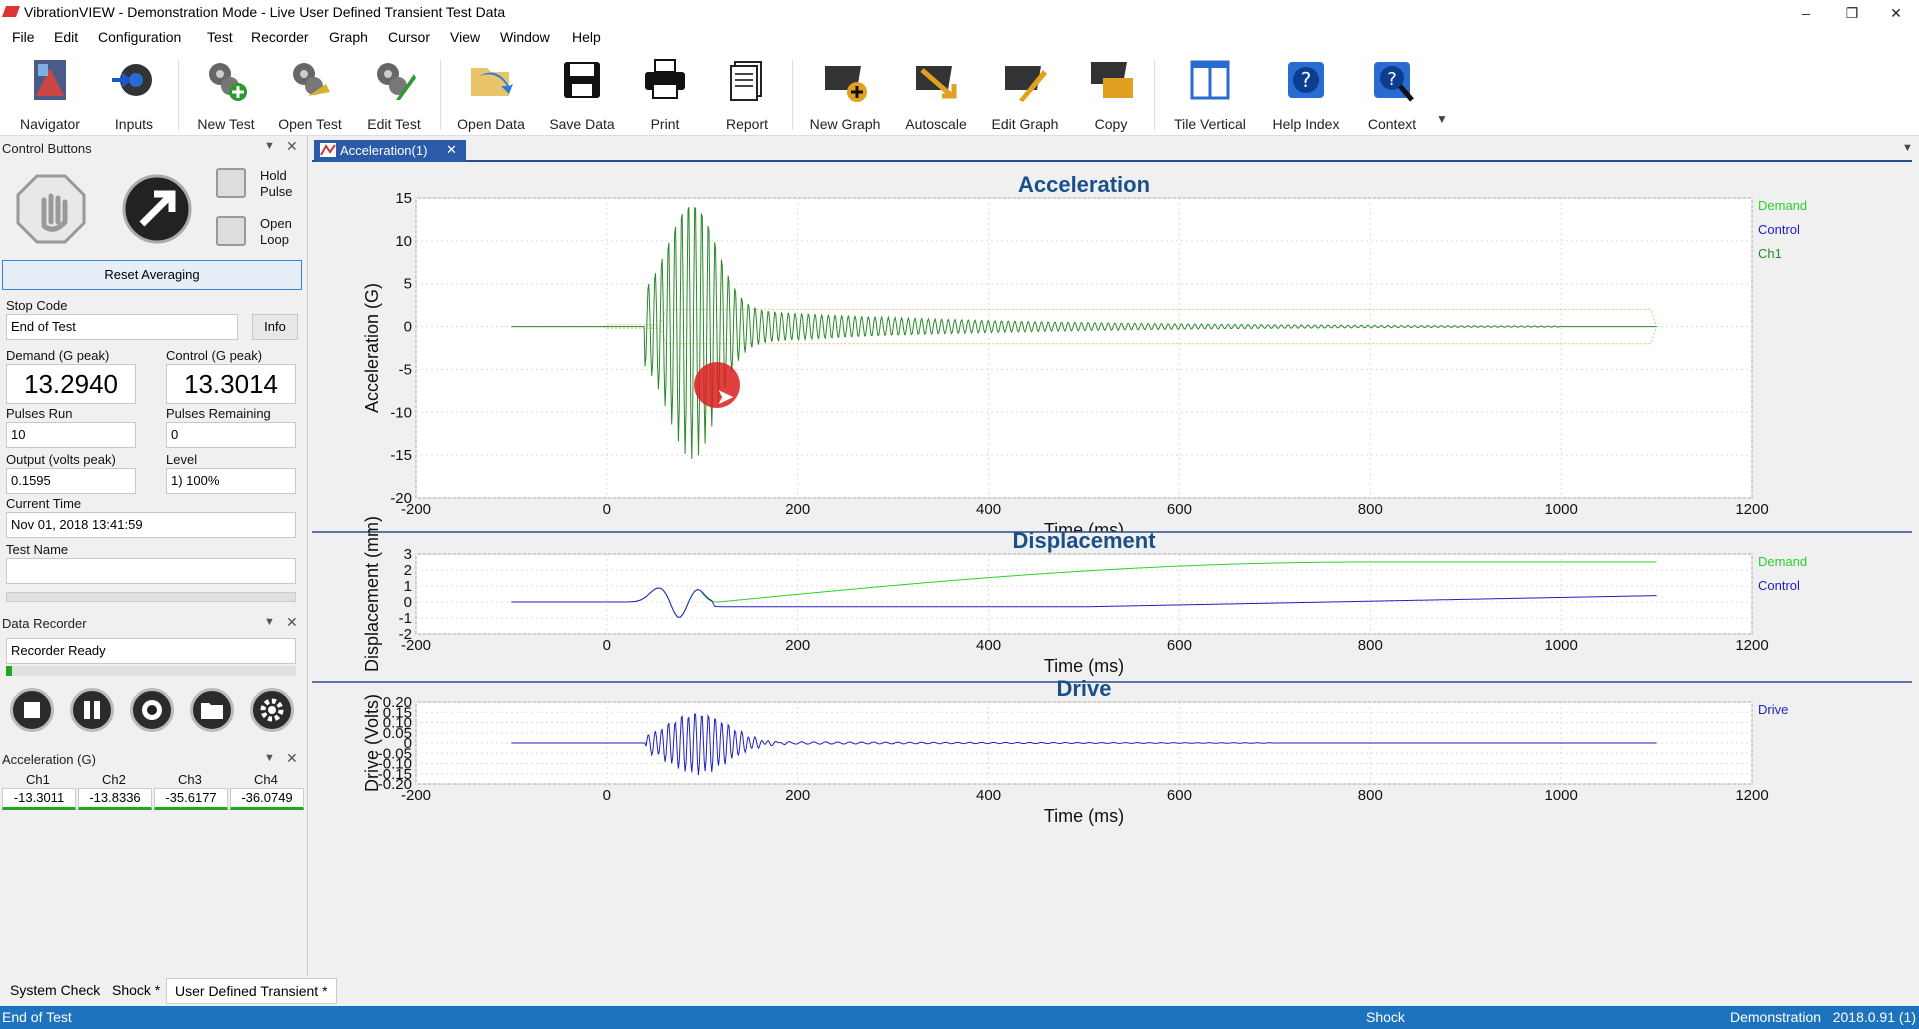 Image resolution: width=1919 pixels, height=1029 pixels. I want to click on recorder-stop-button, so click(32, 710).